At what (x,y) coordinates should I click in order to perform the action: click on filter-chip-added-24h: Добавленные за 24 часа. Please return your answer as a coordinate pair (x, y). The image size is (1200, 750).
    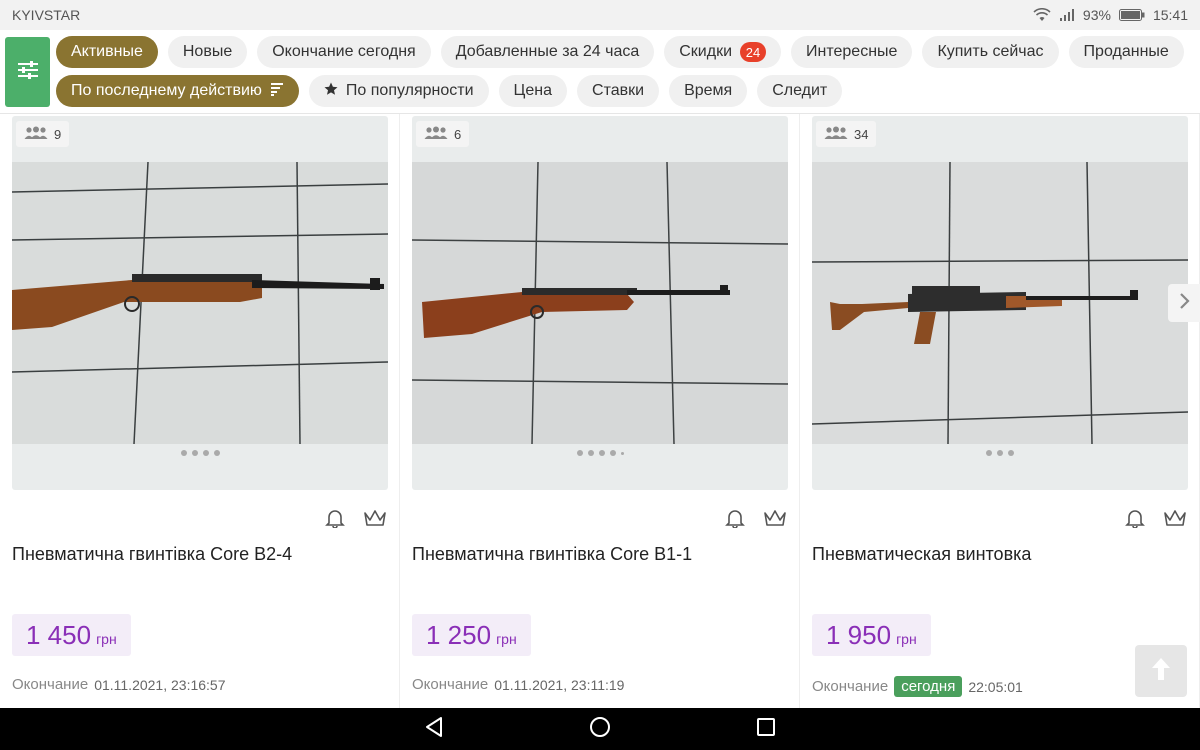
    Looking at the image, I should click on (547, 52).